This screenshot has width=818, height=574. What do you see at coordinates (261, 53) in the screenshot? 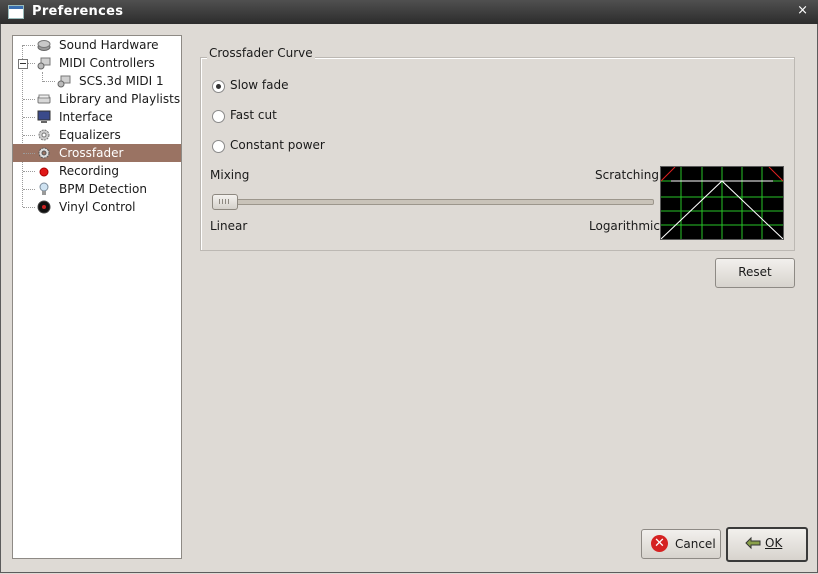
I see `group-title: Crossfader Curve` at bounding box center [261, 53].